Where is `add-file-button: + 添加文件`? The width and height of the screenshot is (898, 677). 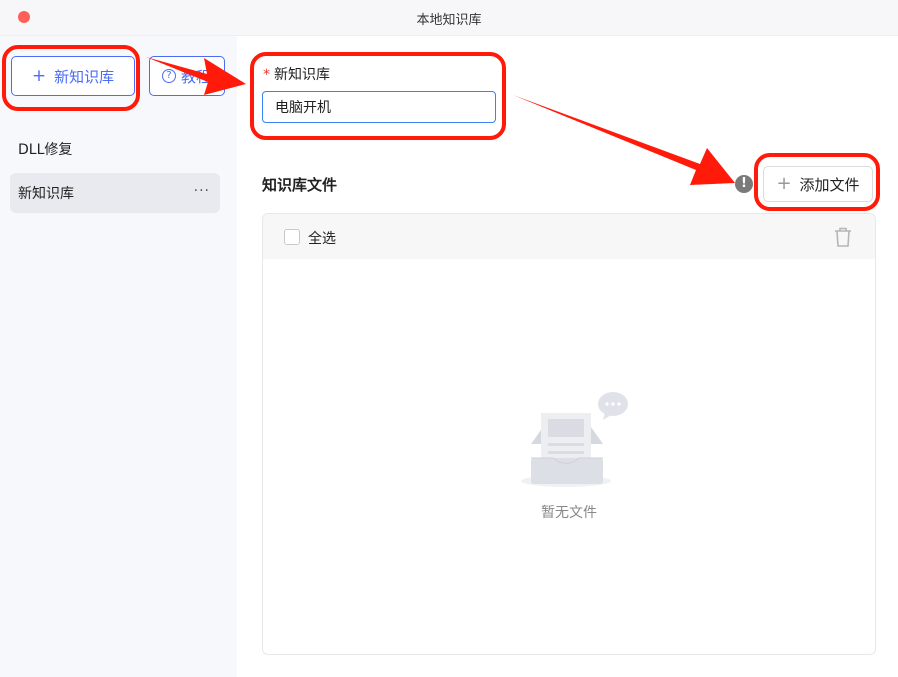 add-file-button: + 添加文件 is located at coordinates (818, 184).